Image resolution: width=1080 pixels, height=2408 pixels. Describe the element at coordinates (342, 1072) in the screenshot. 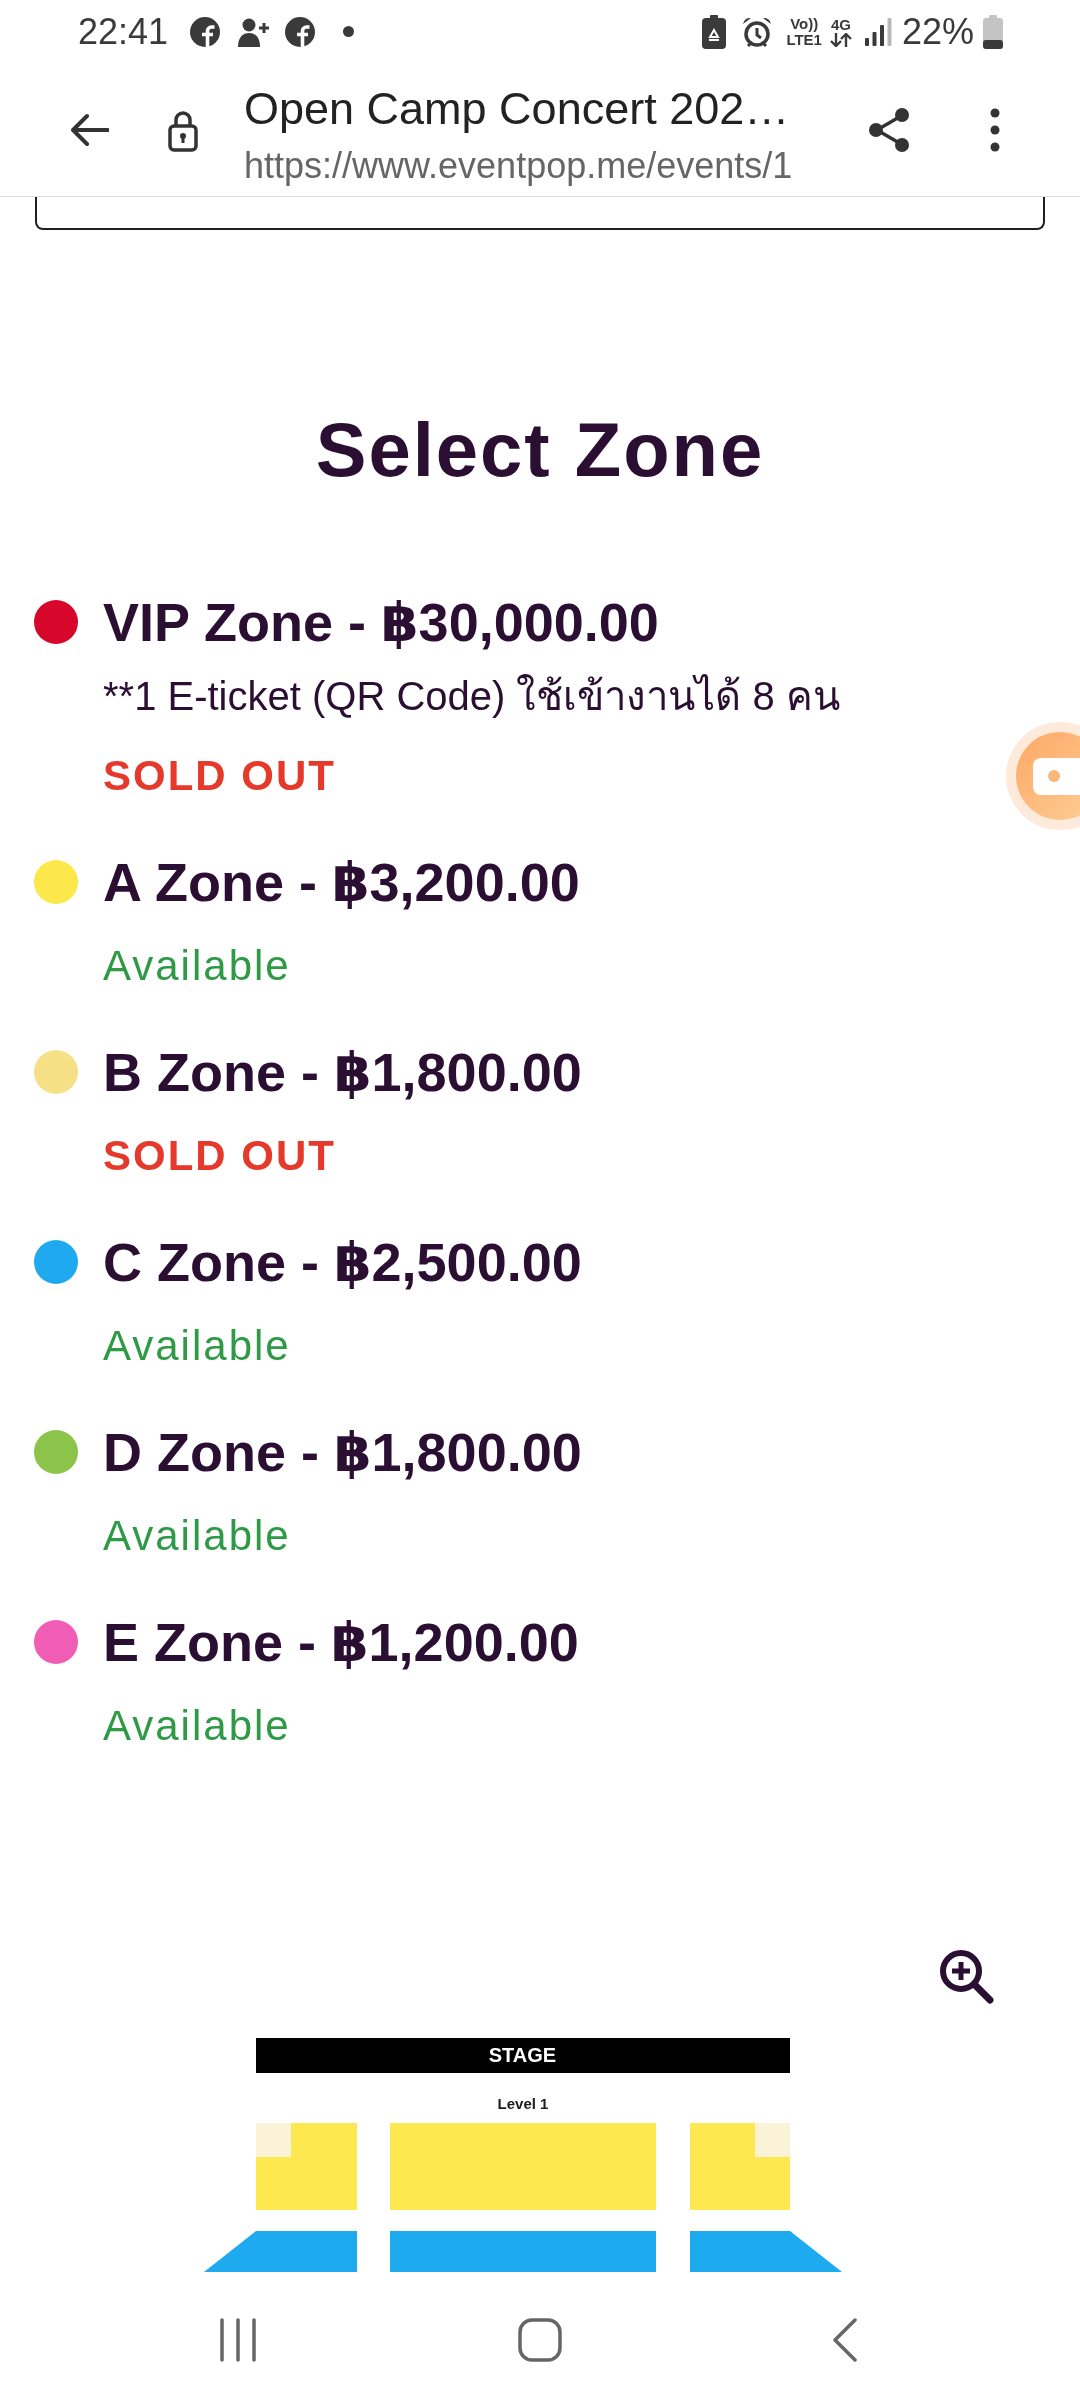

I see `zone-name-price: B Zone - ฿1,800.00` at that location.